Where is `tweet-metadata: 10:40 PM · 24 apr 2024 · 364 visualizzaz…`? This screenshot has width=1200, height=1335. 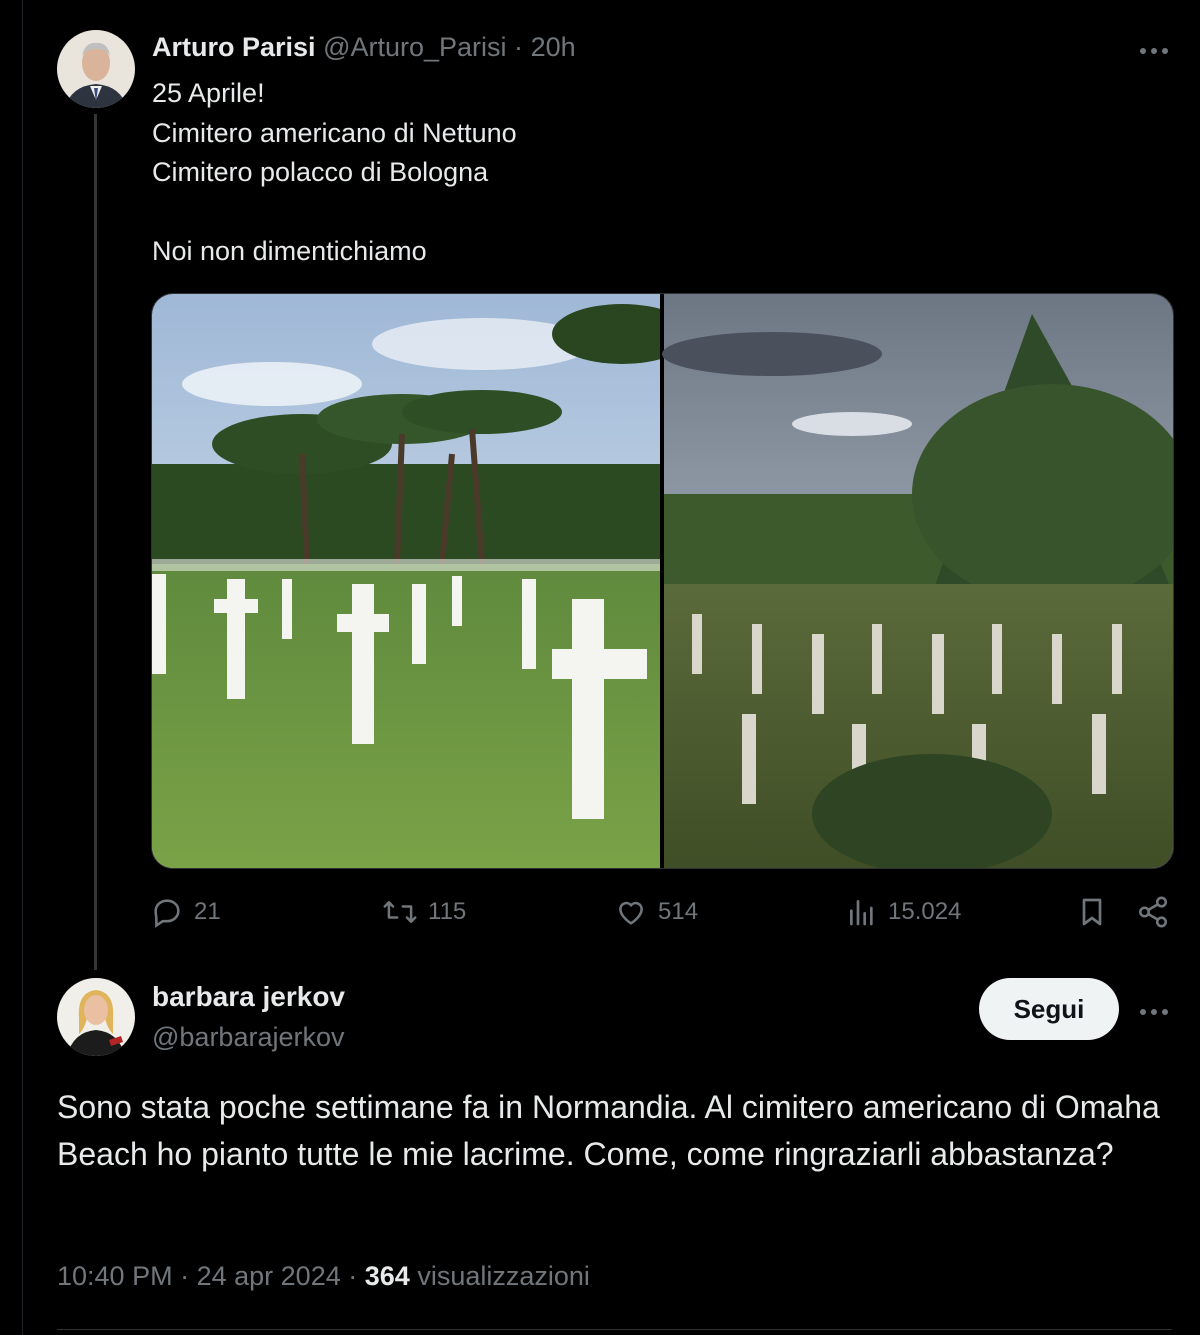
tweet-metadata: 10:40 PM · 24 apr 2024 · 364 visualizzaz… is located at coordinates (323, 1276).